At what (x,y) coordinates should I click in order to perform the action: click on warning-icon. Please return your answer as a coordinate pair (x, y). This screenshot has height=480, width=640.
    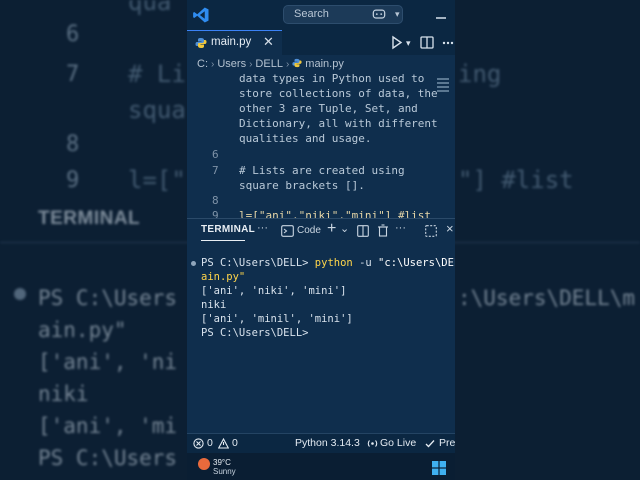
    Looking at the image, I should click on (223, 443).